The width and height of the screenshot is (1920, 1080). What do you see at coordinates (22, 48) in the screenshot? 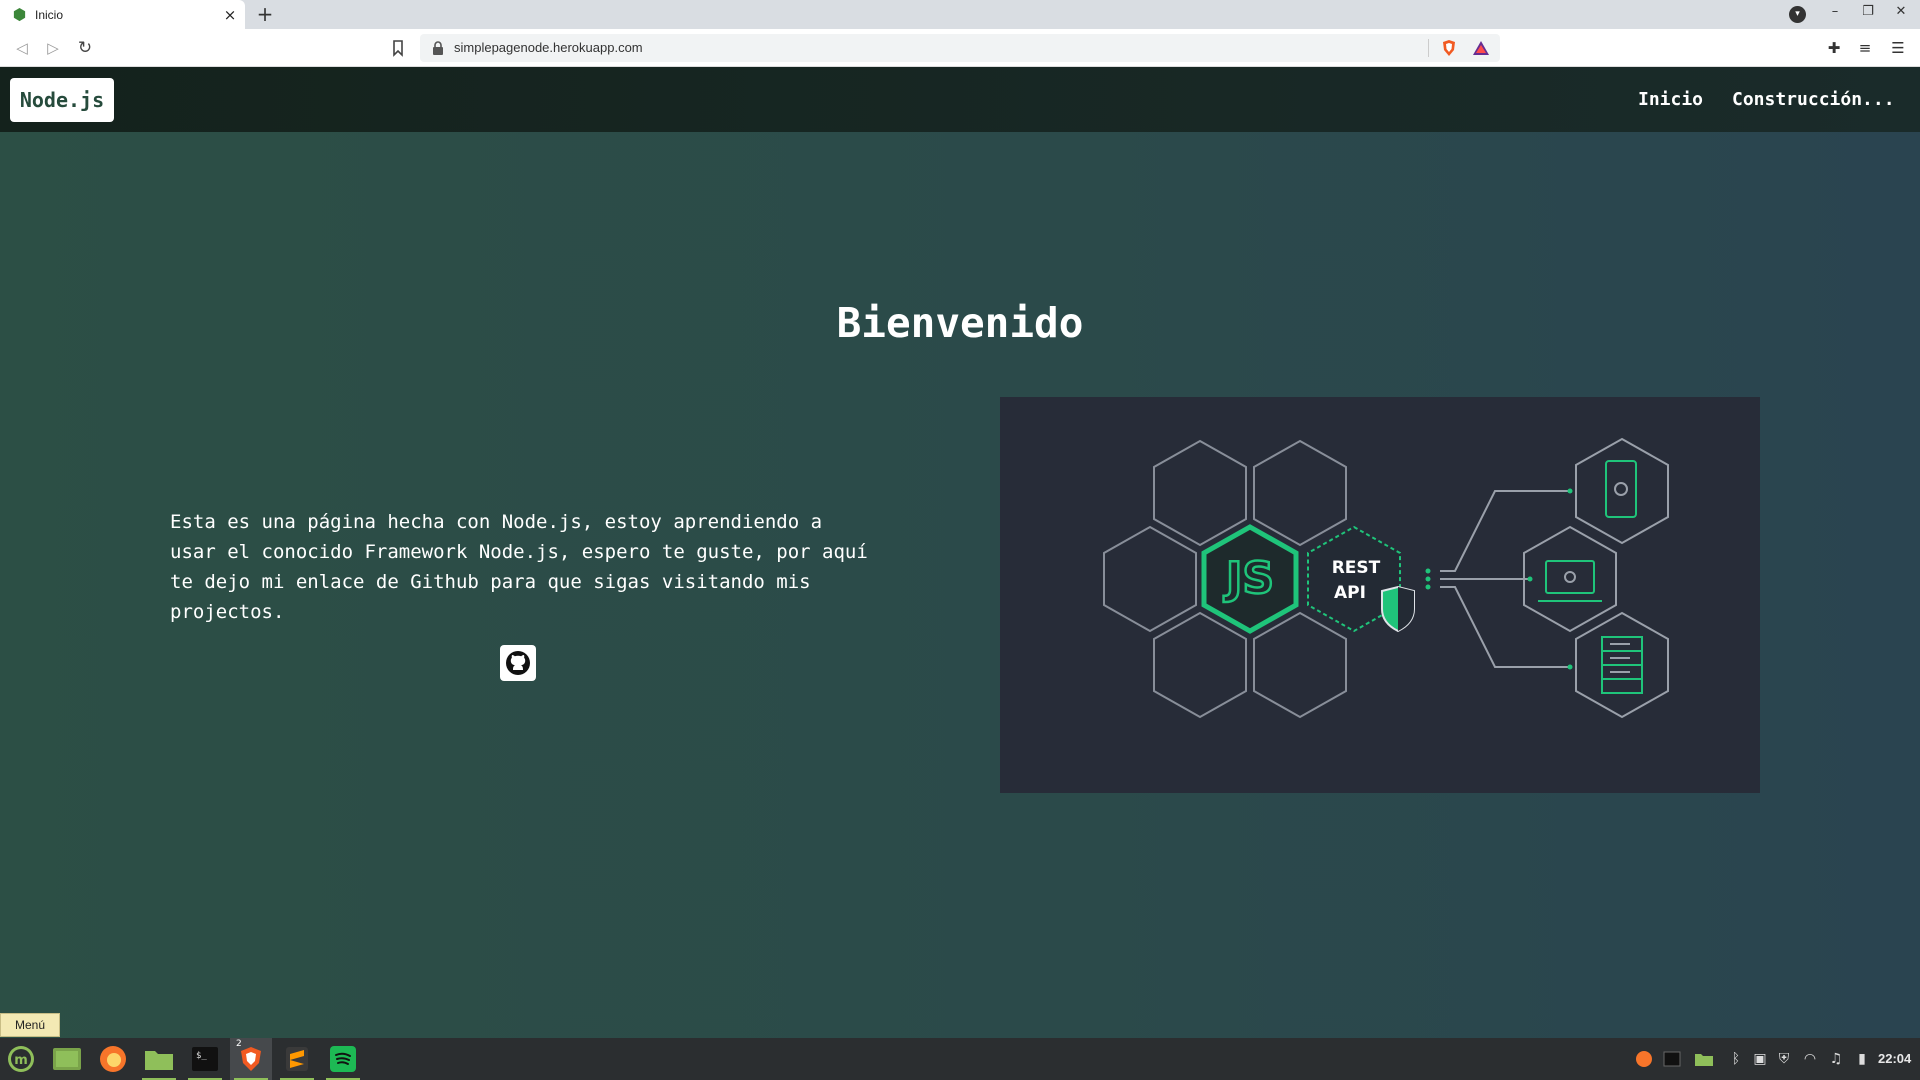
I see `back-icon: ◁` at bounding box center [22, 48].